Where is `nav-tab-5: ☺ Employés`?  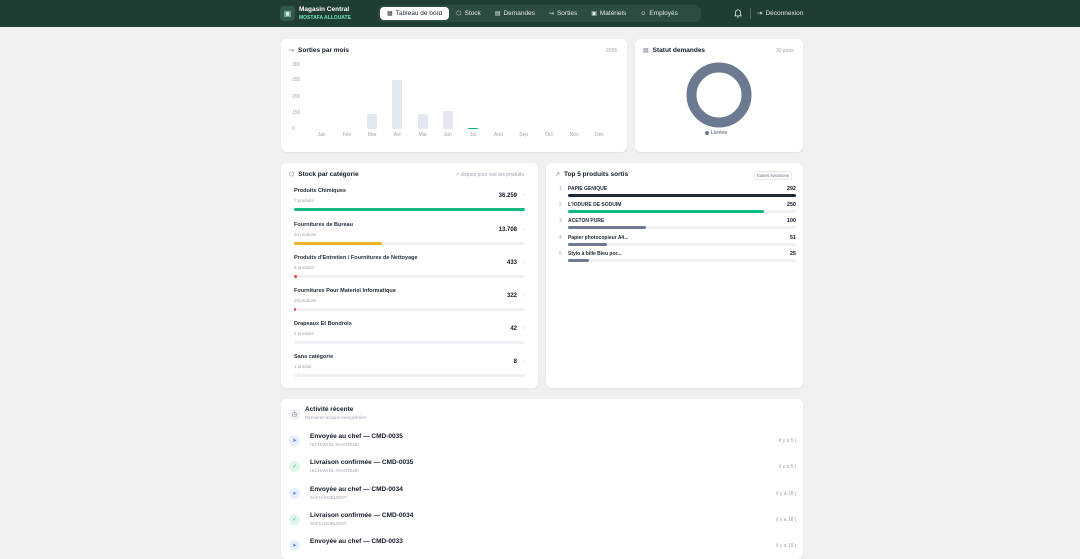
nav-tab-5: ☺ Employés is located at coordinates (659, 13).